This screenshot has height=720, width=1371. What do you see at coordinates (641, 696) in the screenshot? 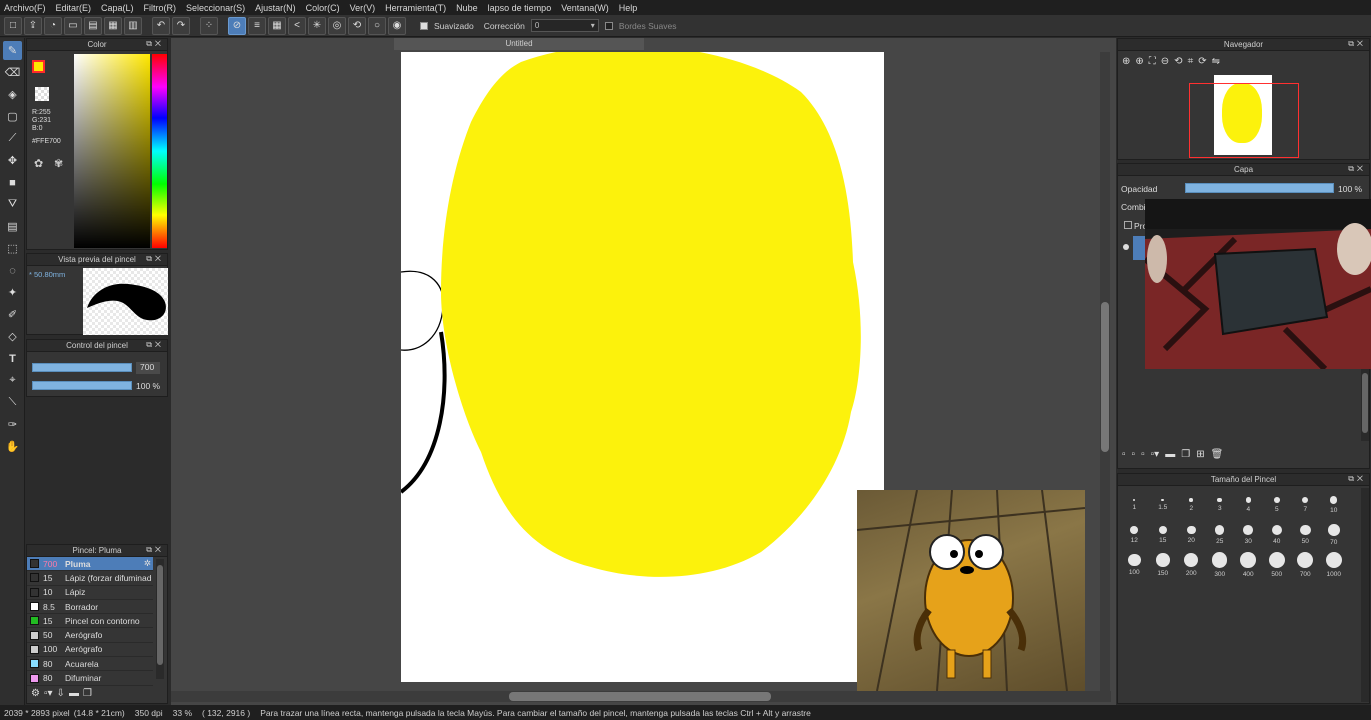
I see `canvas-horizontal-scrollbar` at bounding box center [641, 696].